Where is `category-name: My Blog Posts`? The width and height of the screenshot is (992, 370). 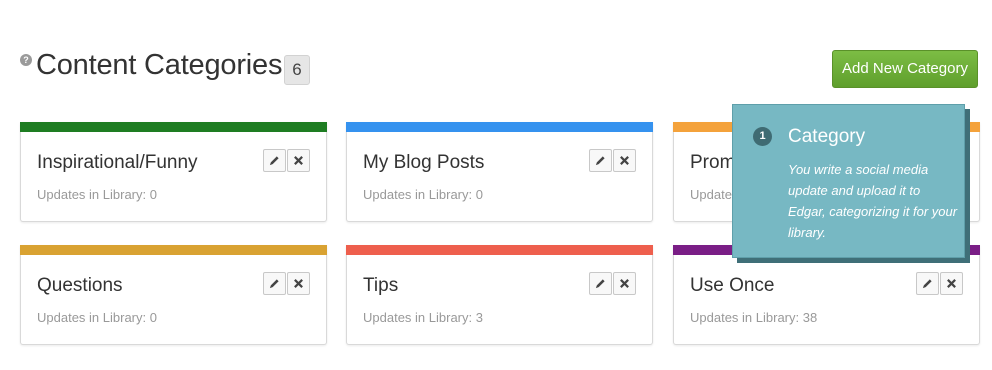
category-name: My Blog Posts is located at coordinates (423, 163).